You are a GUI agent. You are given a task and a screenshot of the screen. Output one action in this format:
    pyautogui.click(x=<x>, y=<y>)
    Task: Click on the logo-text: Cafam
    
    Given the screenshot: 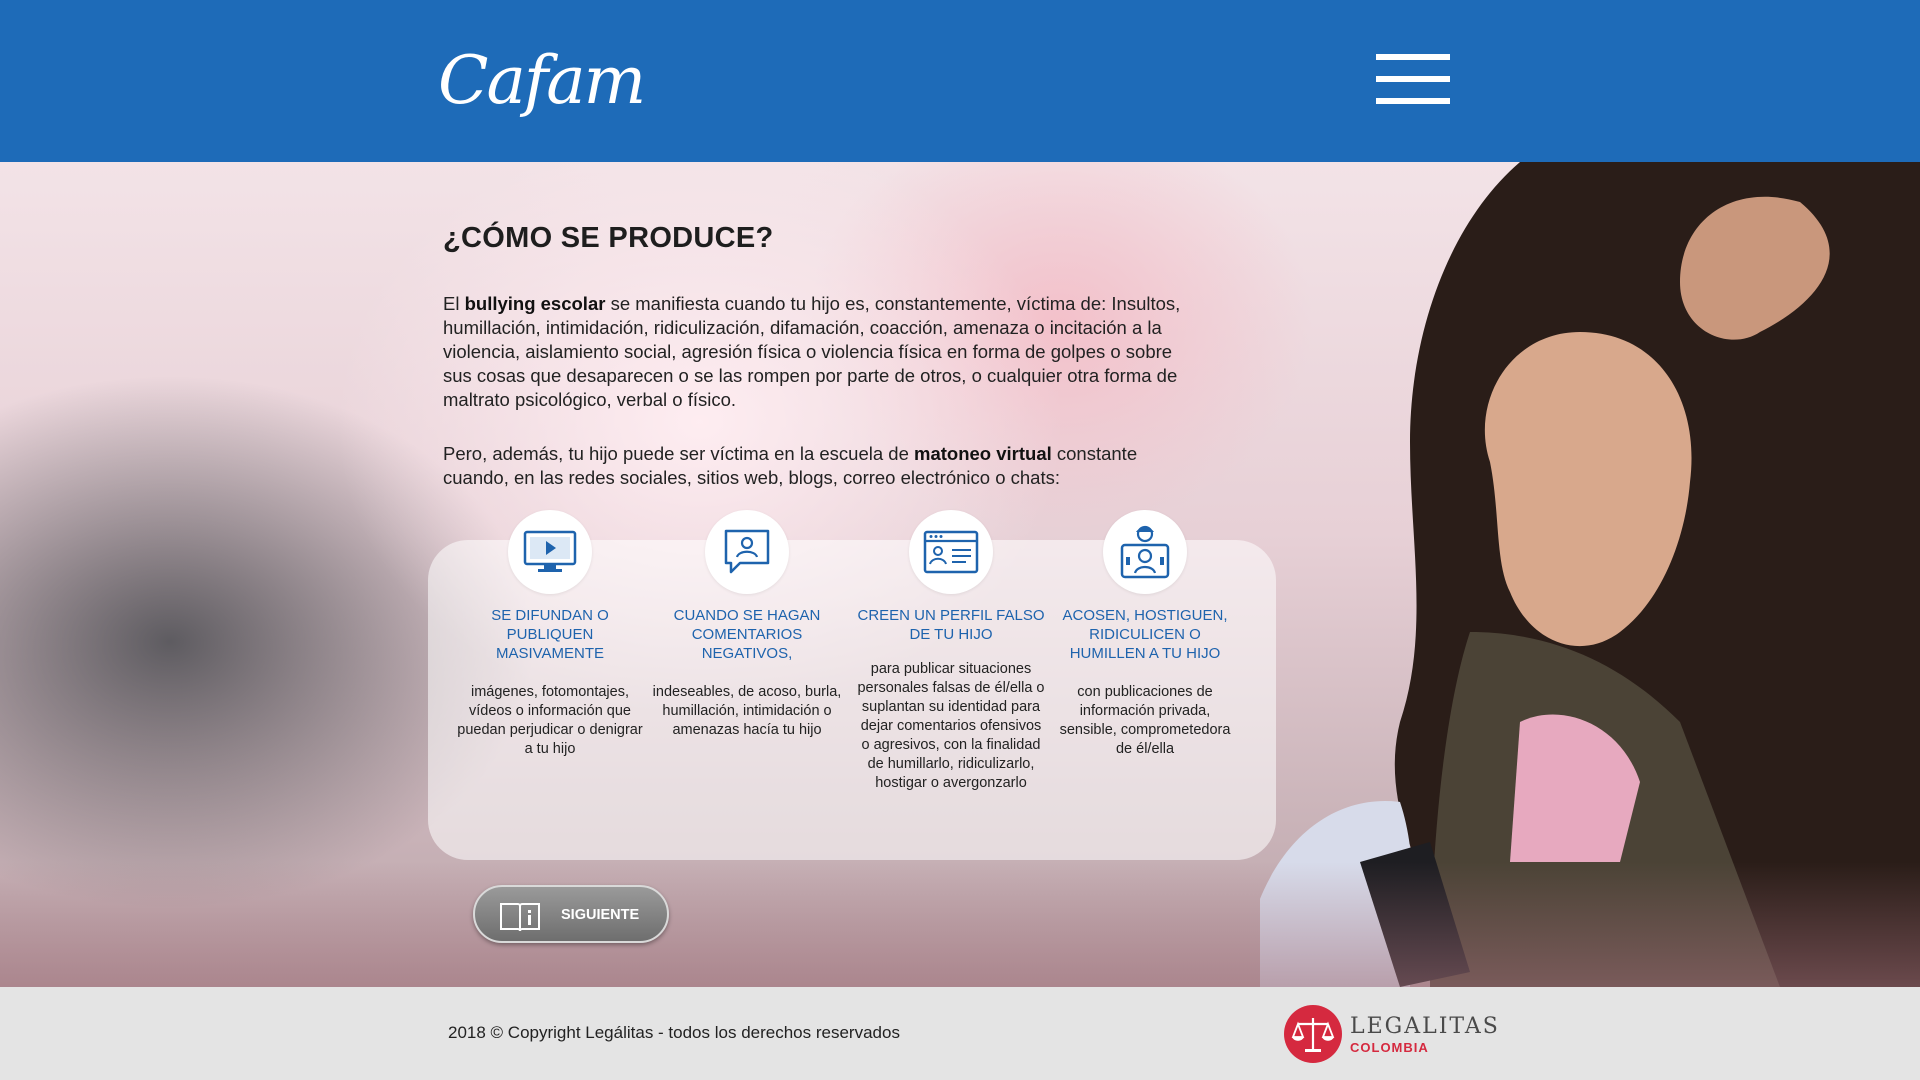 What is the action you would take?
    pyautogui.click(x=542, y=80)
    